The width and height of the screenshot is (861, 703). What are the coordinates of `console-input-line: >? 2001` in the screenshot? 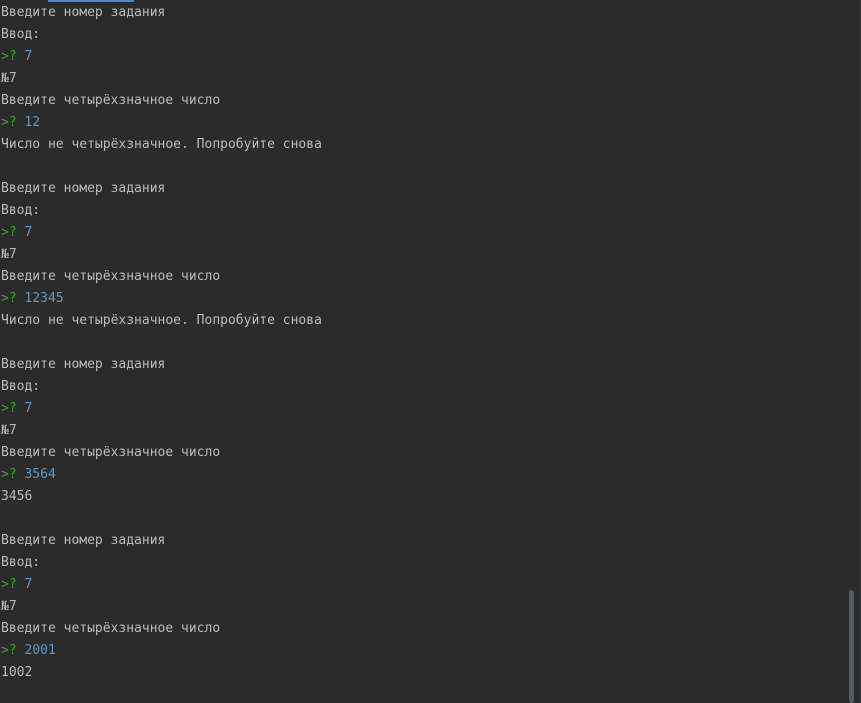 It's located at (161, 651).